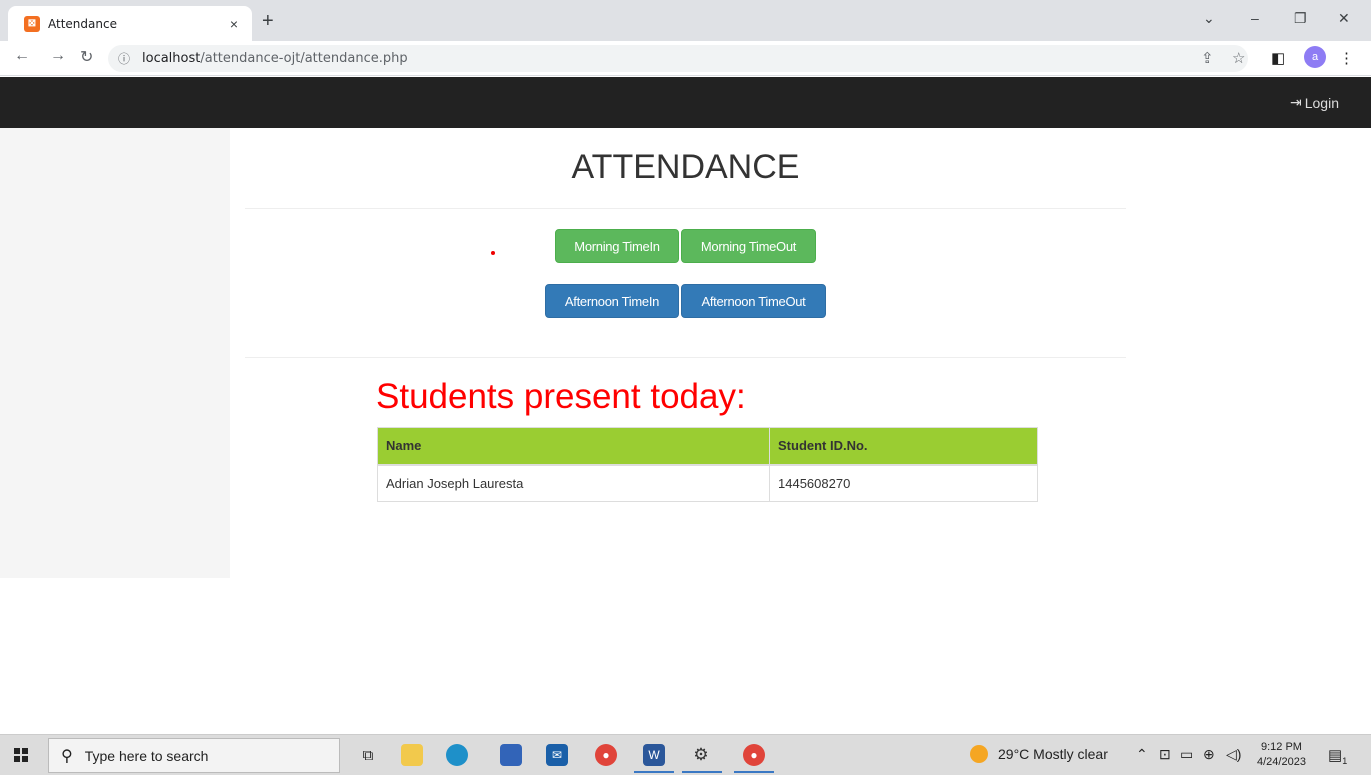 This screenshot has height=775, width=1371. What do you see at coordinates (1281, 755) in the screenshot?
I see `taskbar-clock: 9:12 PM 4/24/2023` at bounding box center [1281, 755].